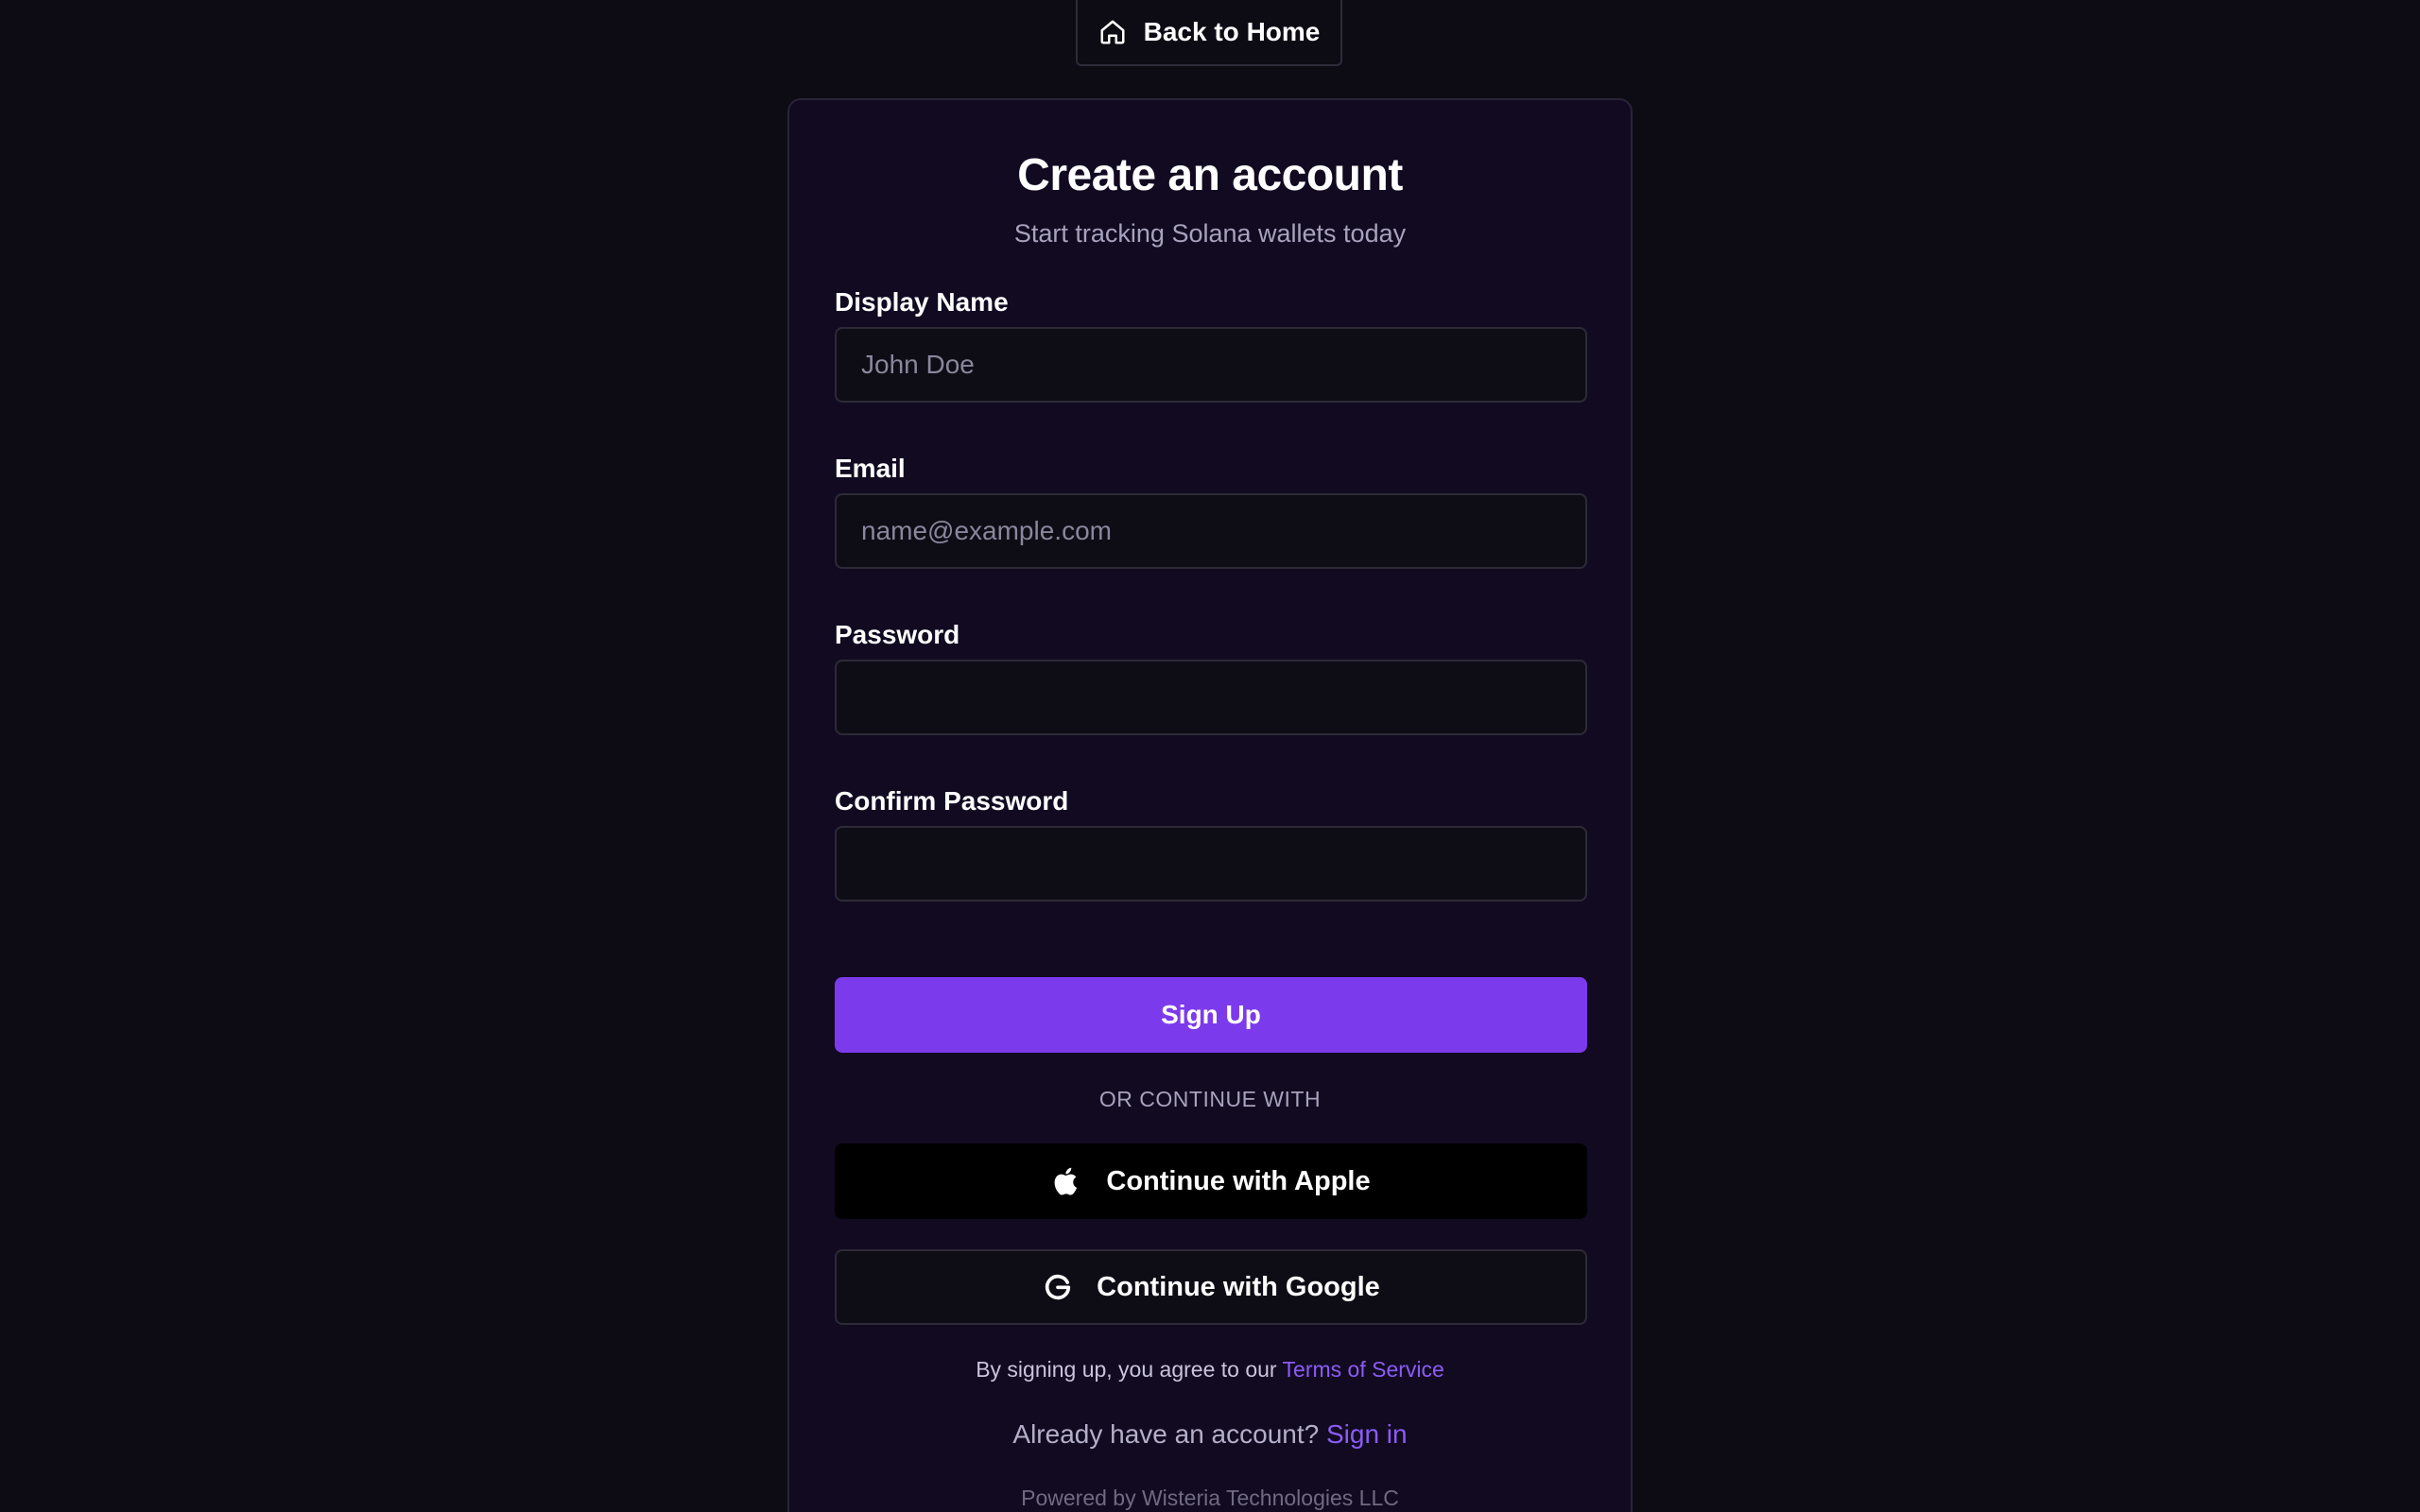  What do you see at coordinates (1210, 1498) in the screenshot?
I see `powered-by-text: Powered by Wisteria Technologies LLC` at bounding box center [1210, 1498].